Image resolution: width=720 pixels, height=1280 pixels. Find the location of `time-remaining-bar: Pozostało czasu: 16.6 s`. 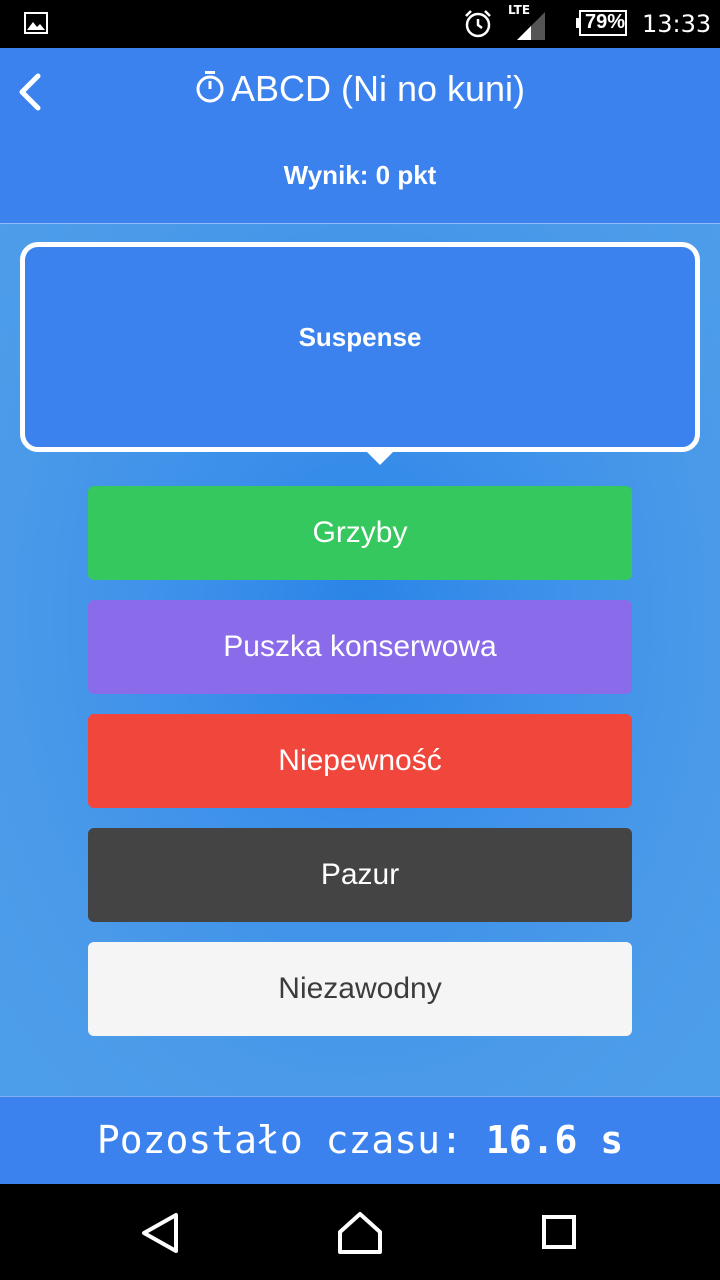

time-remaining-bar: Pozostało czasu: 16.6 s is located at coordinates (360, 1140).